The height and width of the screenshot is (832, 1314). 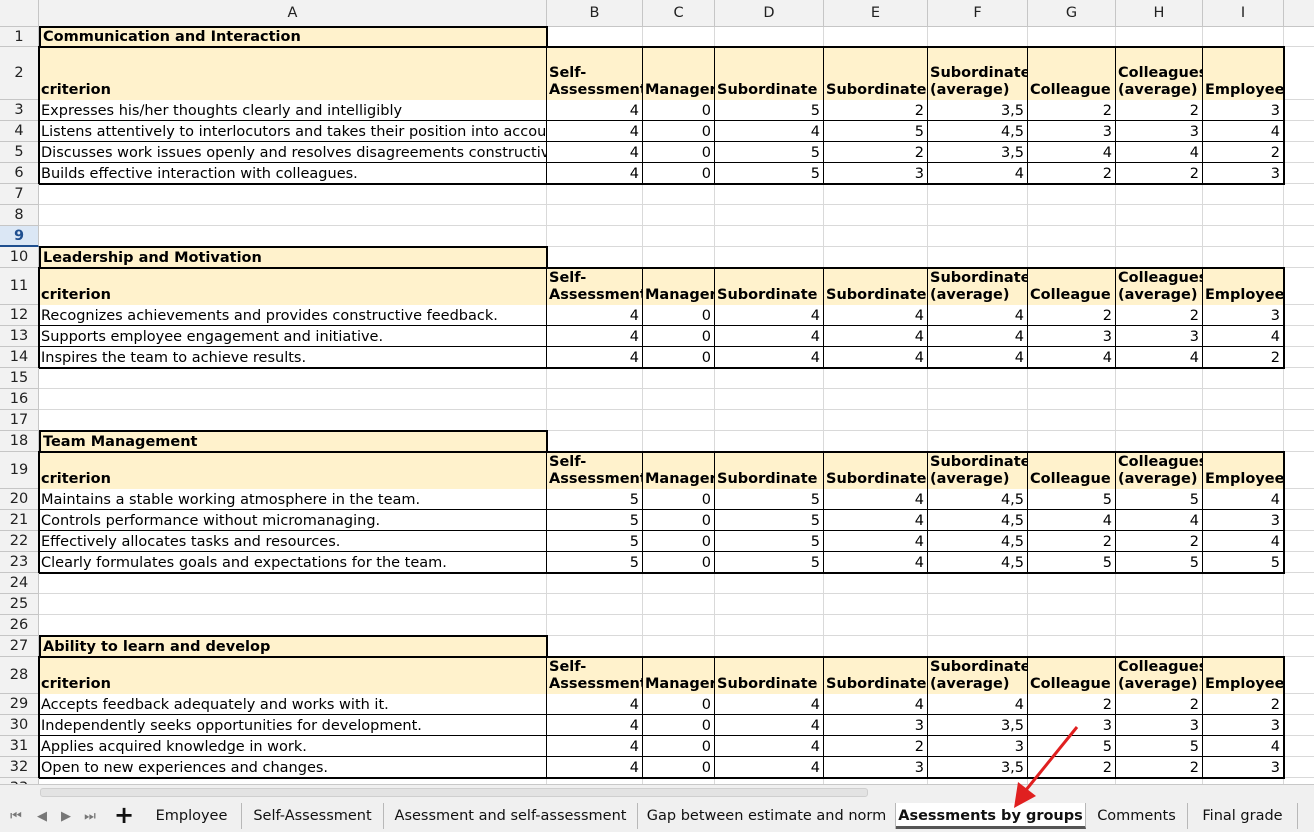 I want to click on row-header: 19, so click(x=19, y=470).